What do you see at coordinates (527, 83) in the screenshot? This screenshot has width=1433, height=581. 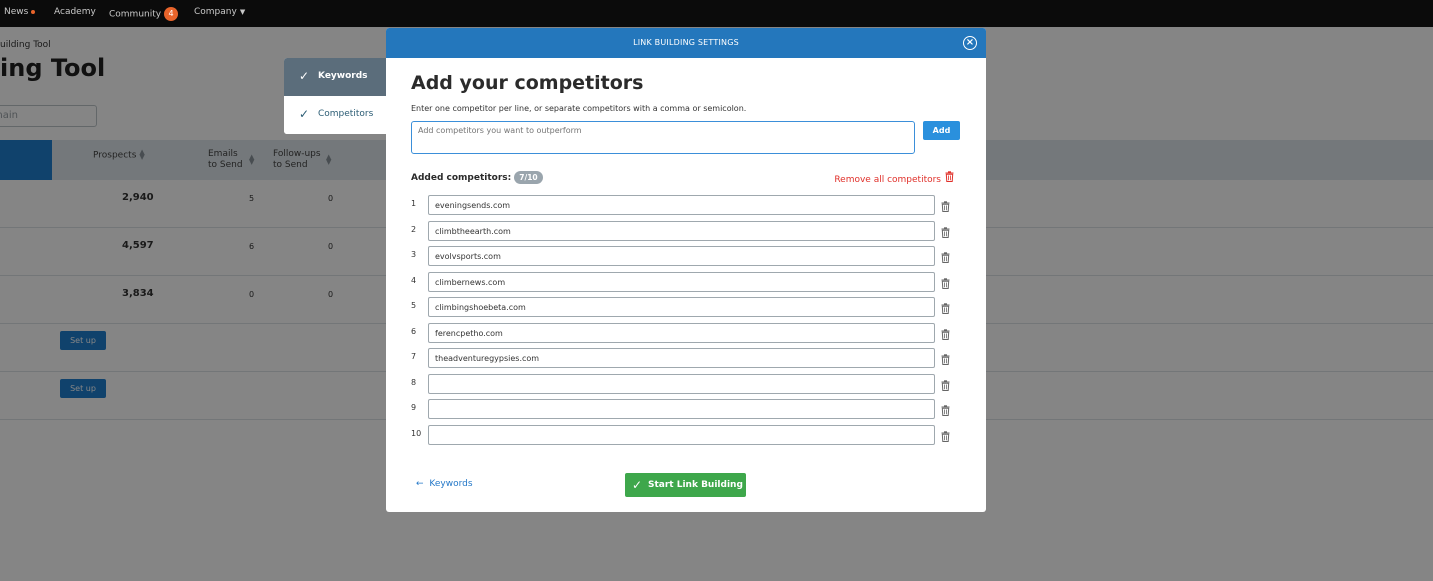 I see `modal-title: Add your competitors` at bounding box center [527, 83].